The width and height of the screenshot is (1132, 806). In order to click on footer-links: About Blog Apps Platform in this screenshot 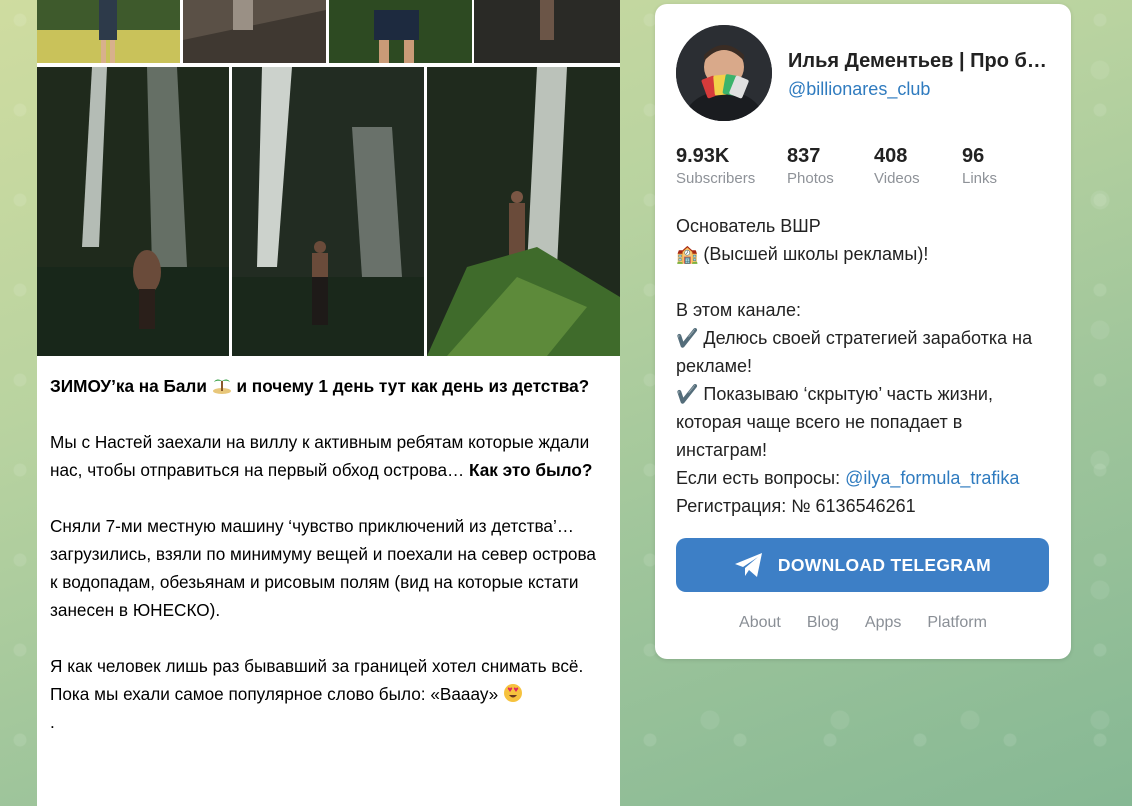, I will do `click(863, 623)`.